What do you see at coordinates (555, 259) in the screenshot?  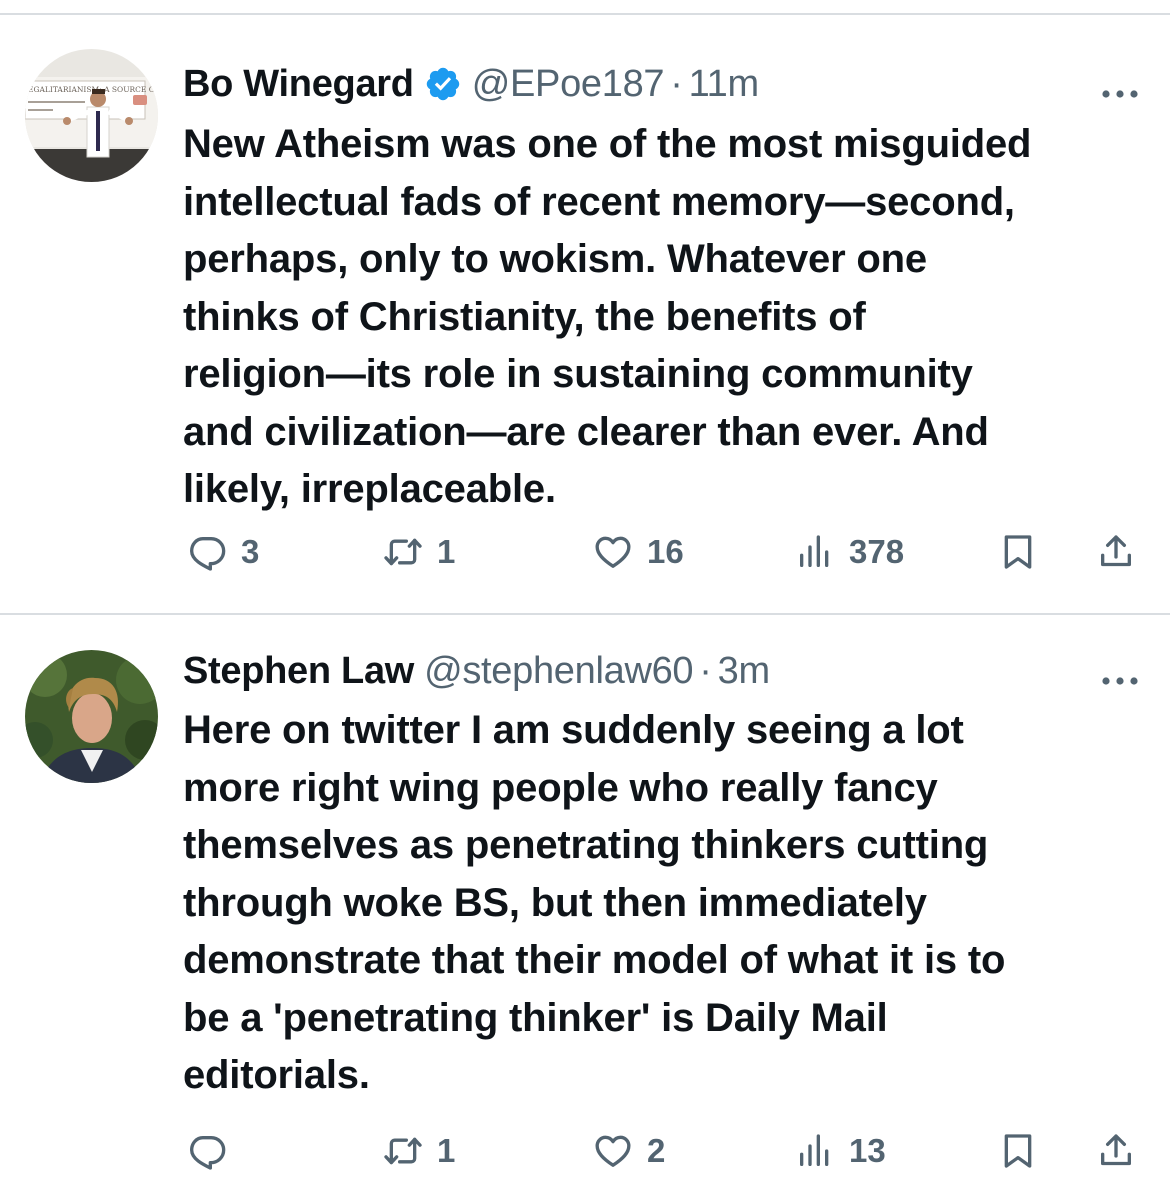 I see `tweet-text-line: perhaps, only to wokism. Whatever one` at bounding box center [555, 259].